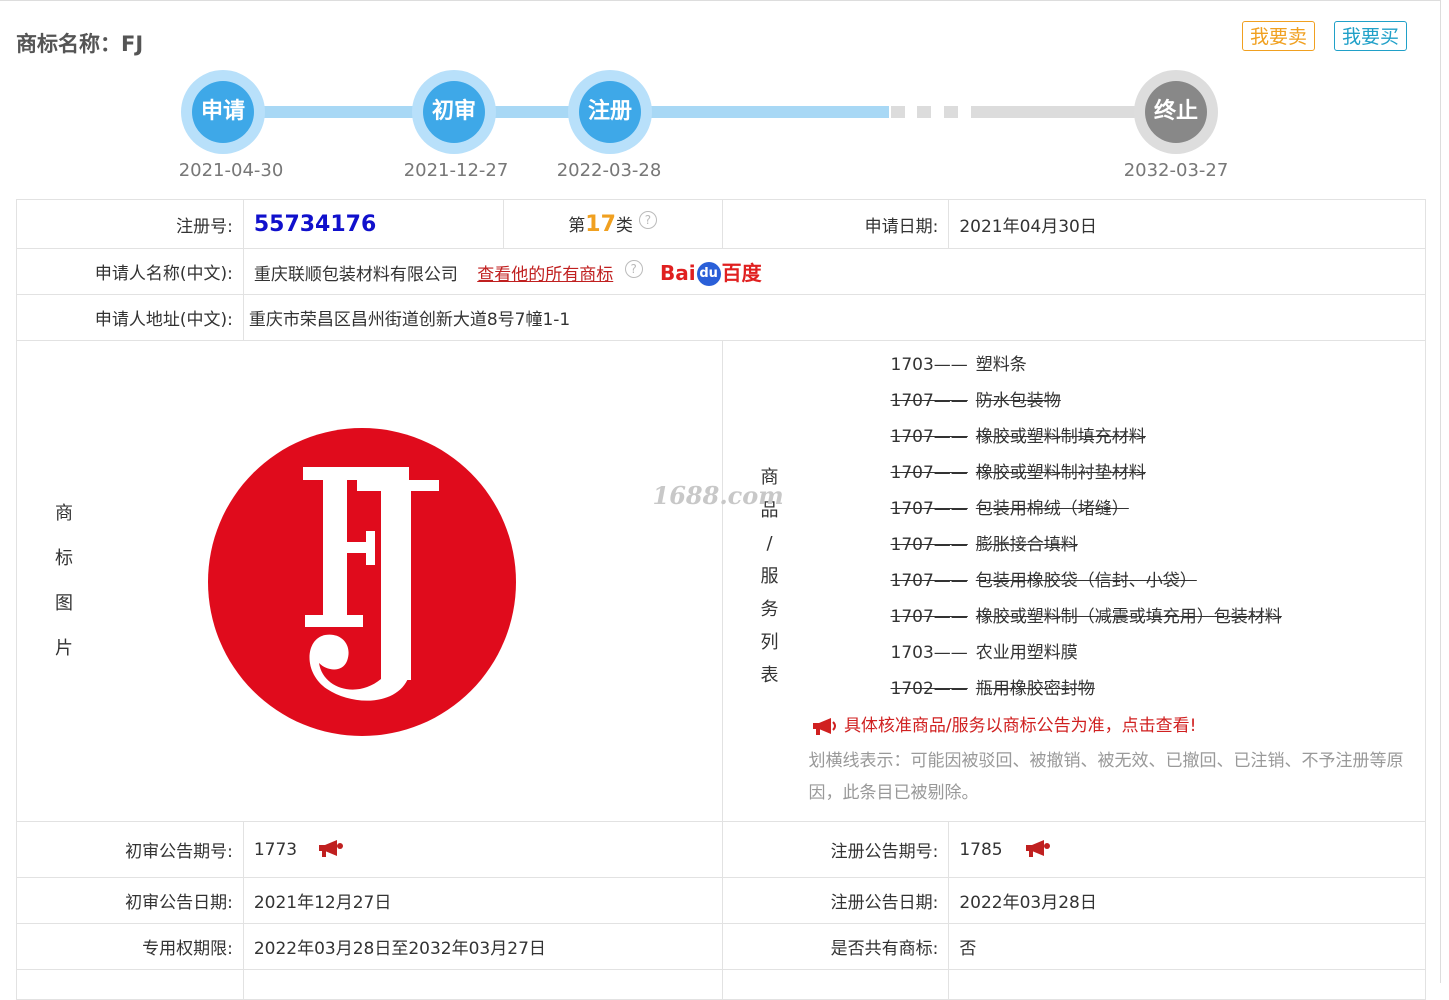 This screenshot has width=1449, height=1000. What do you see at coordinates (1035, 689) in the screenshot?
I see `goods-name: 瓶用橡胶密封物` at bounding box center [1035, 689].